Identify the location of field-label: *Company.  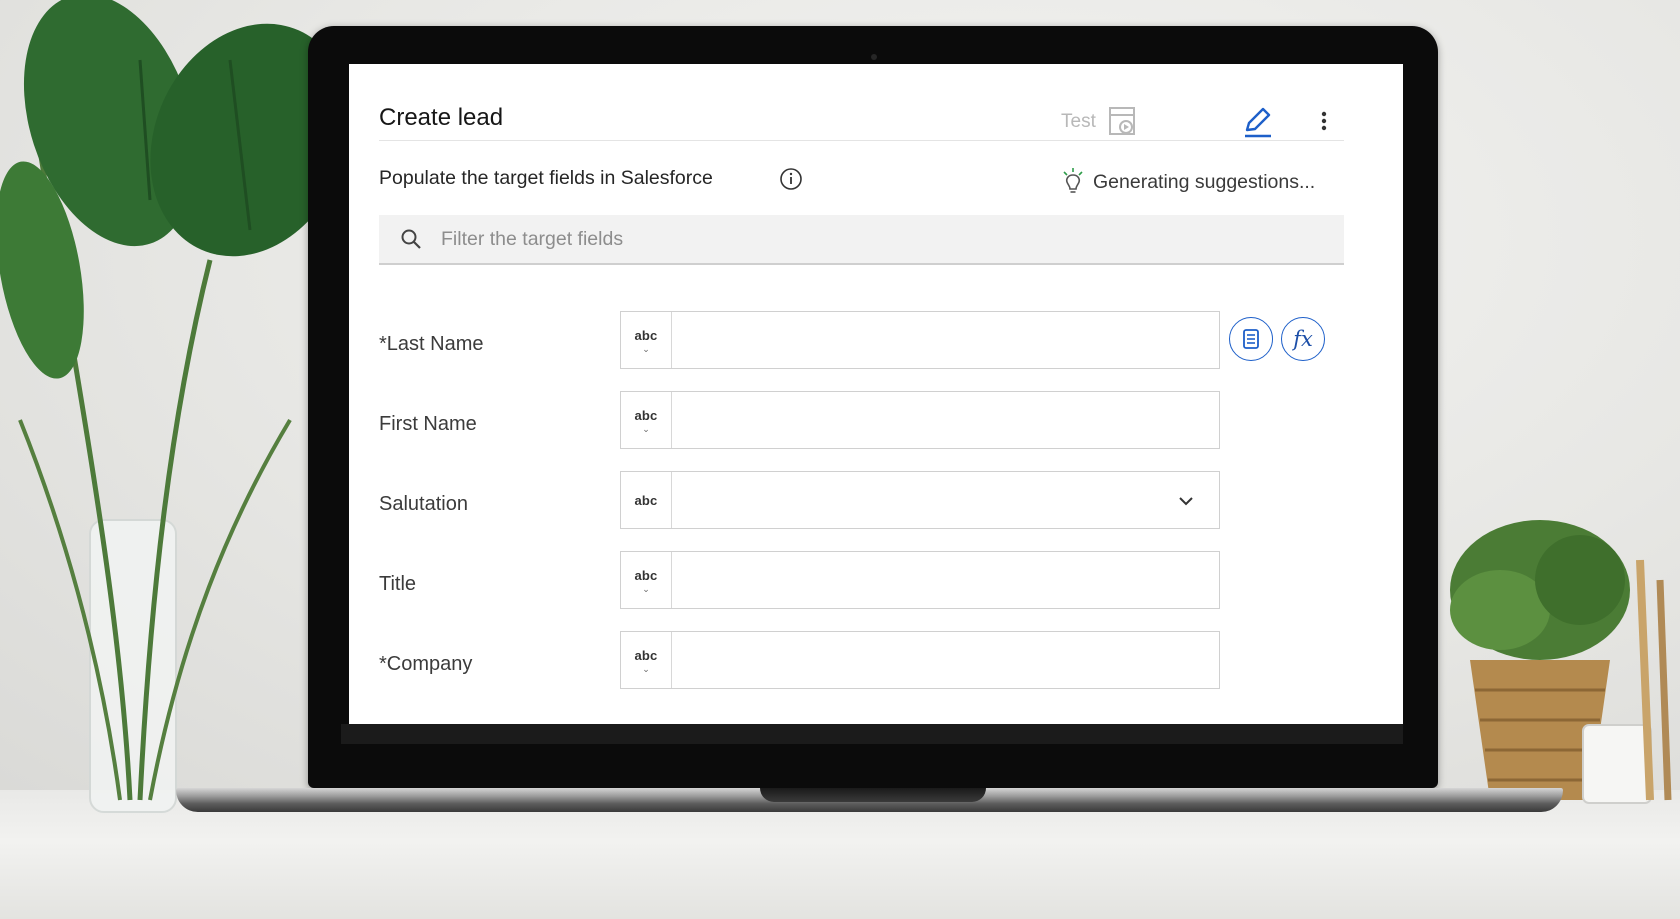
(426, 664).